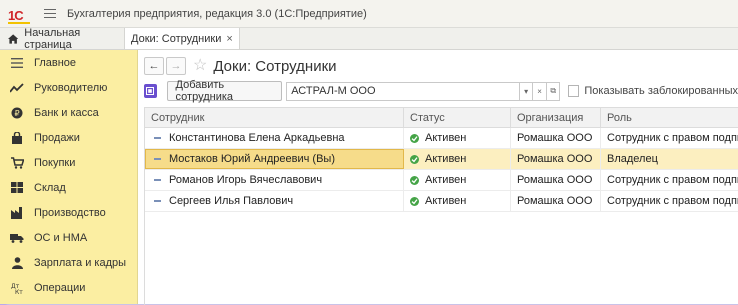 This screenshot has height=305, width=738. What do you see at coordinates (60, 287) in the screenshot?
I see `sidebar-item-label: Операции` at bounding box center [60, 287].